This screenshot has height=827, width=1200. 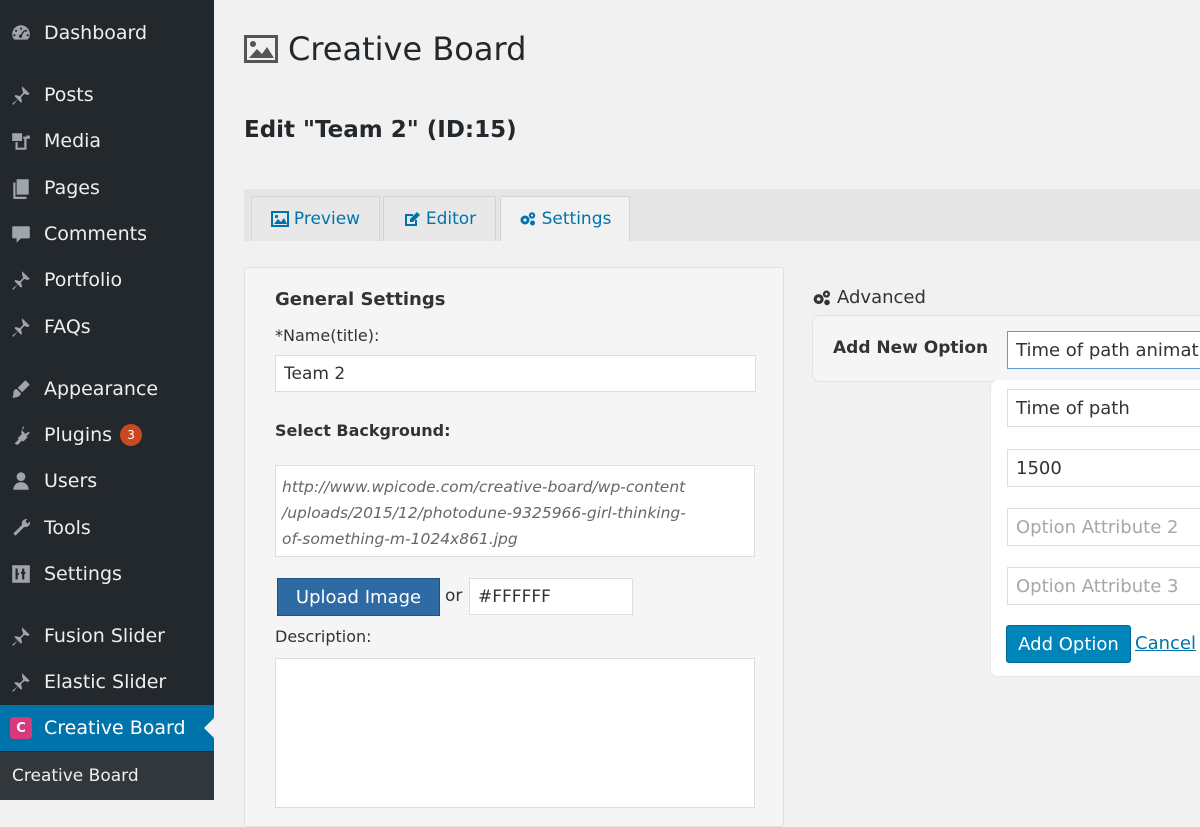 What do you see at coordinates (363, 430) in the screenshot?
I see `select-background-label: Select Background:` at bounding box center [363, 430].